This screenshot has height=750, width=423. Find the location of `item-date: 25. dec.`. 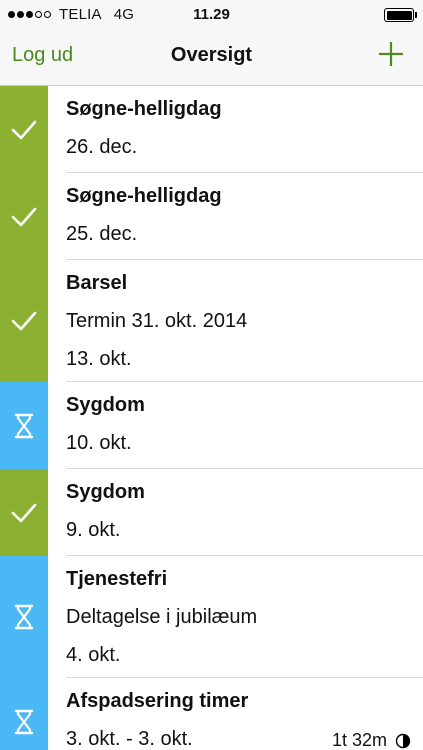

item-date: 25. dec. is located at coordinates (102, 234).